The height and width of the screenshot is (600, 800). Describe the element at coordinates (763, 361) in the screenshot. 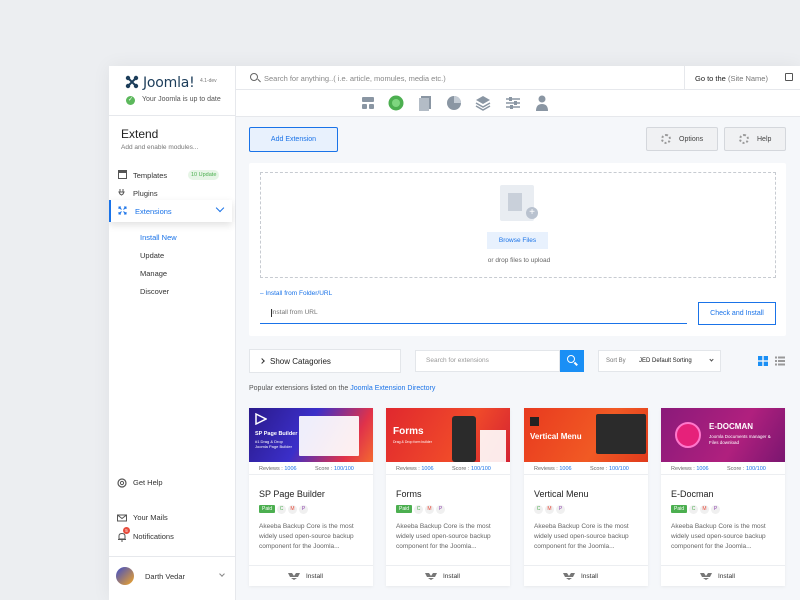

I see `grid-view-icon` at that location.